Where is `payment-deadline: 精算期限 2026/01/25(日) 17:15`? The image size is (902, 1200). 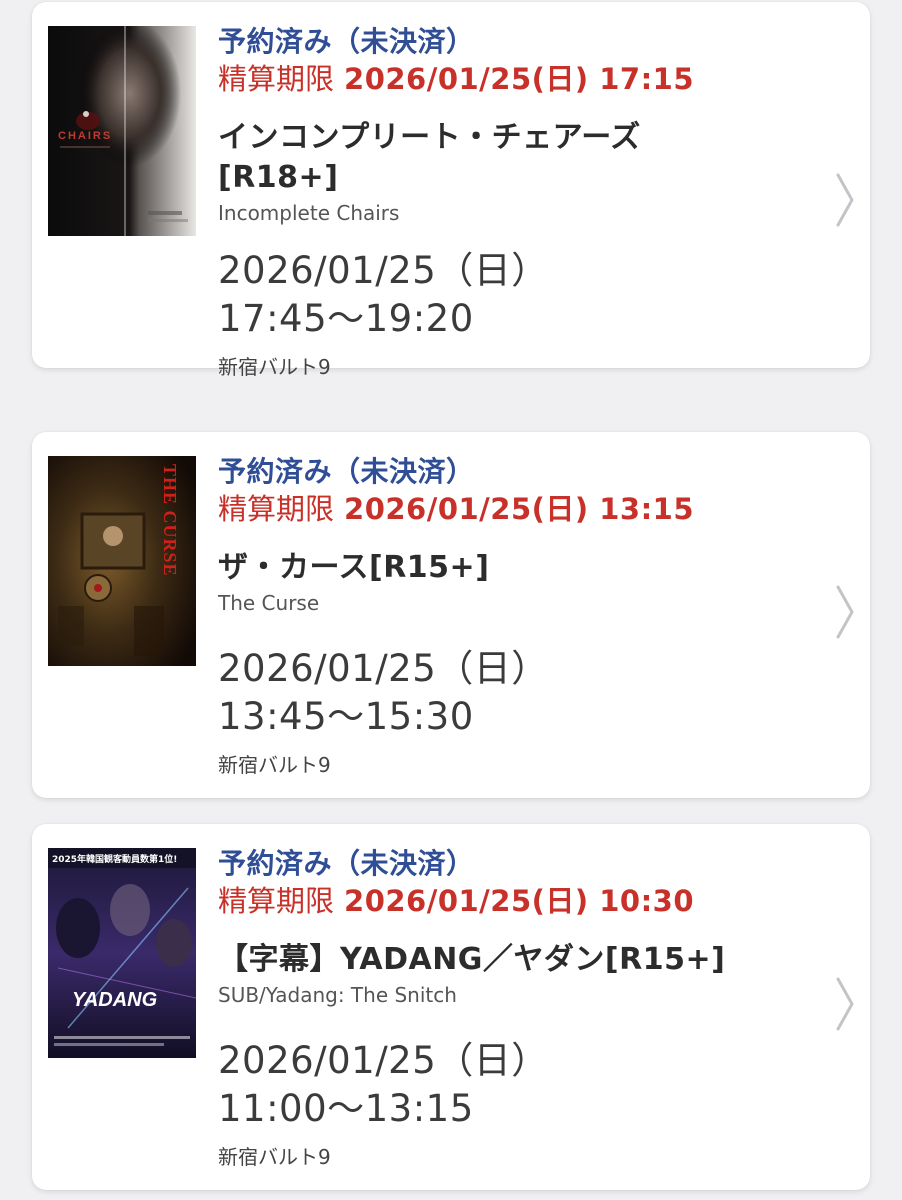 payment-deadline: 精算期限 2026/01/25(日) 17:15 is located at coordinates (518, 79).